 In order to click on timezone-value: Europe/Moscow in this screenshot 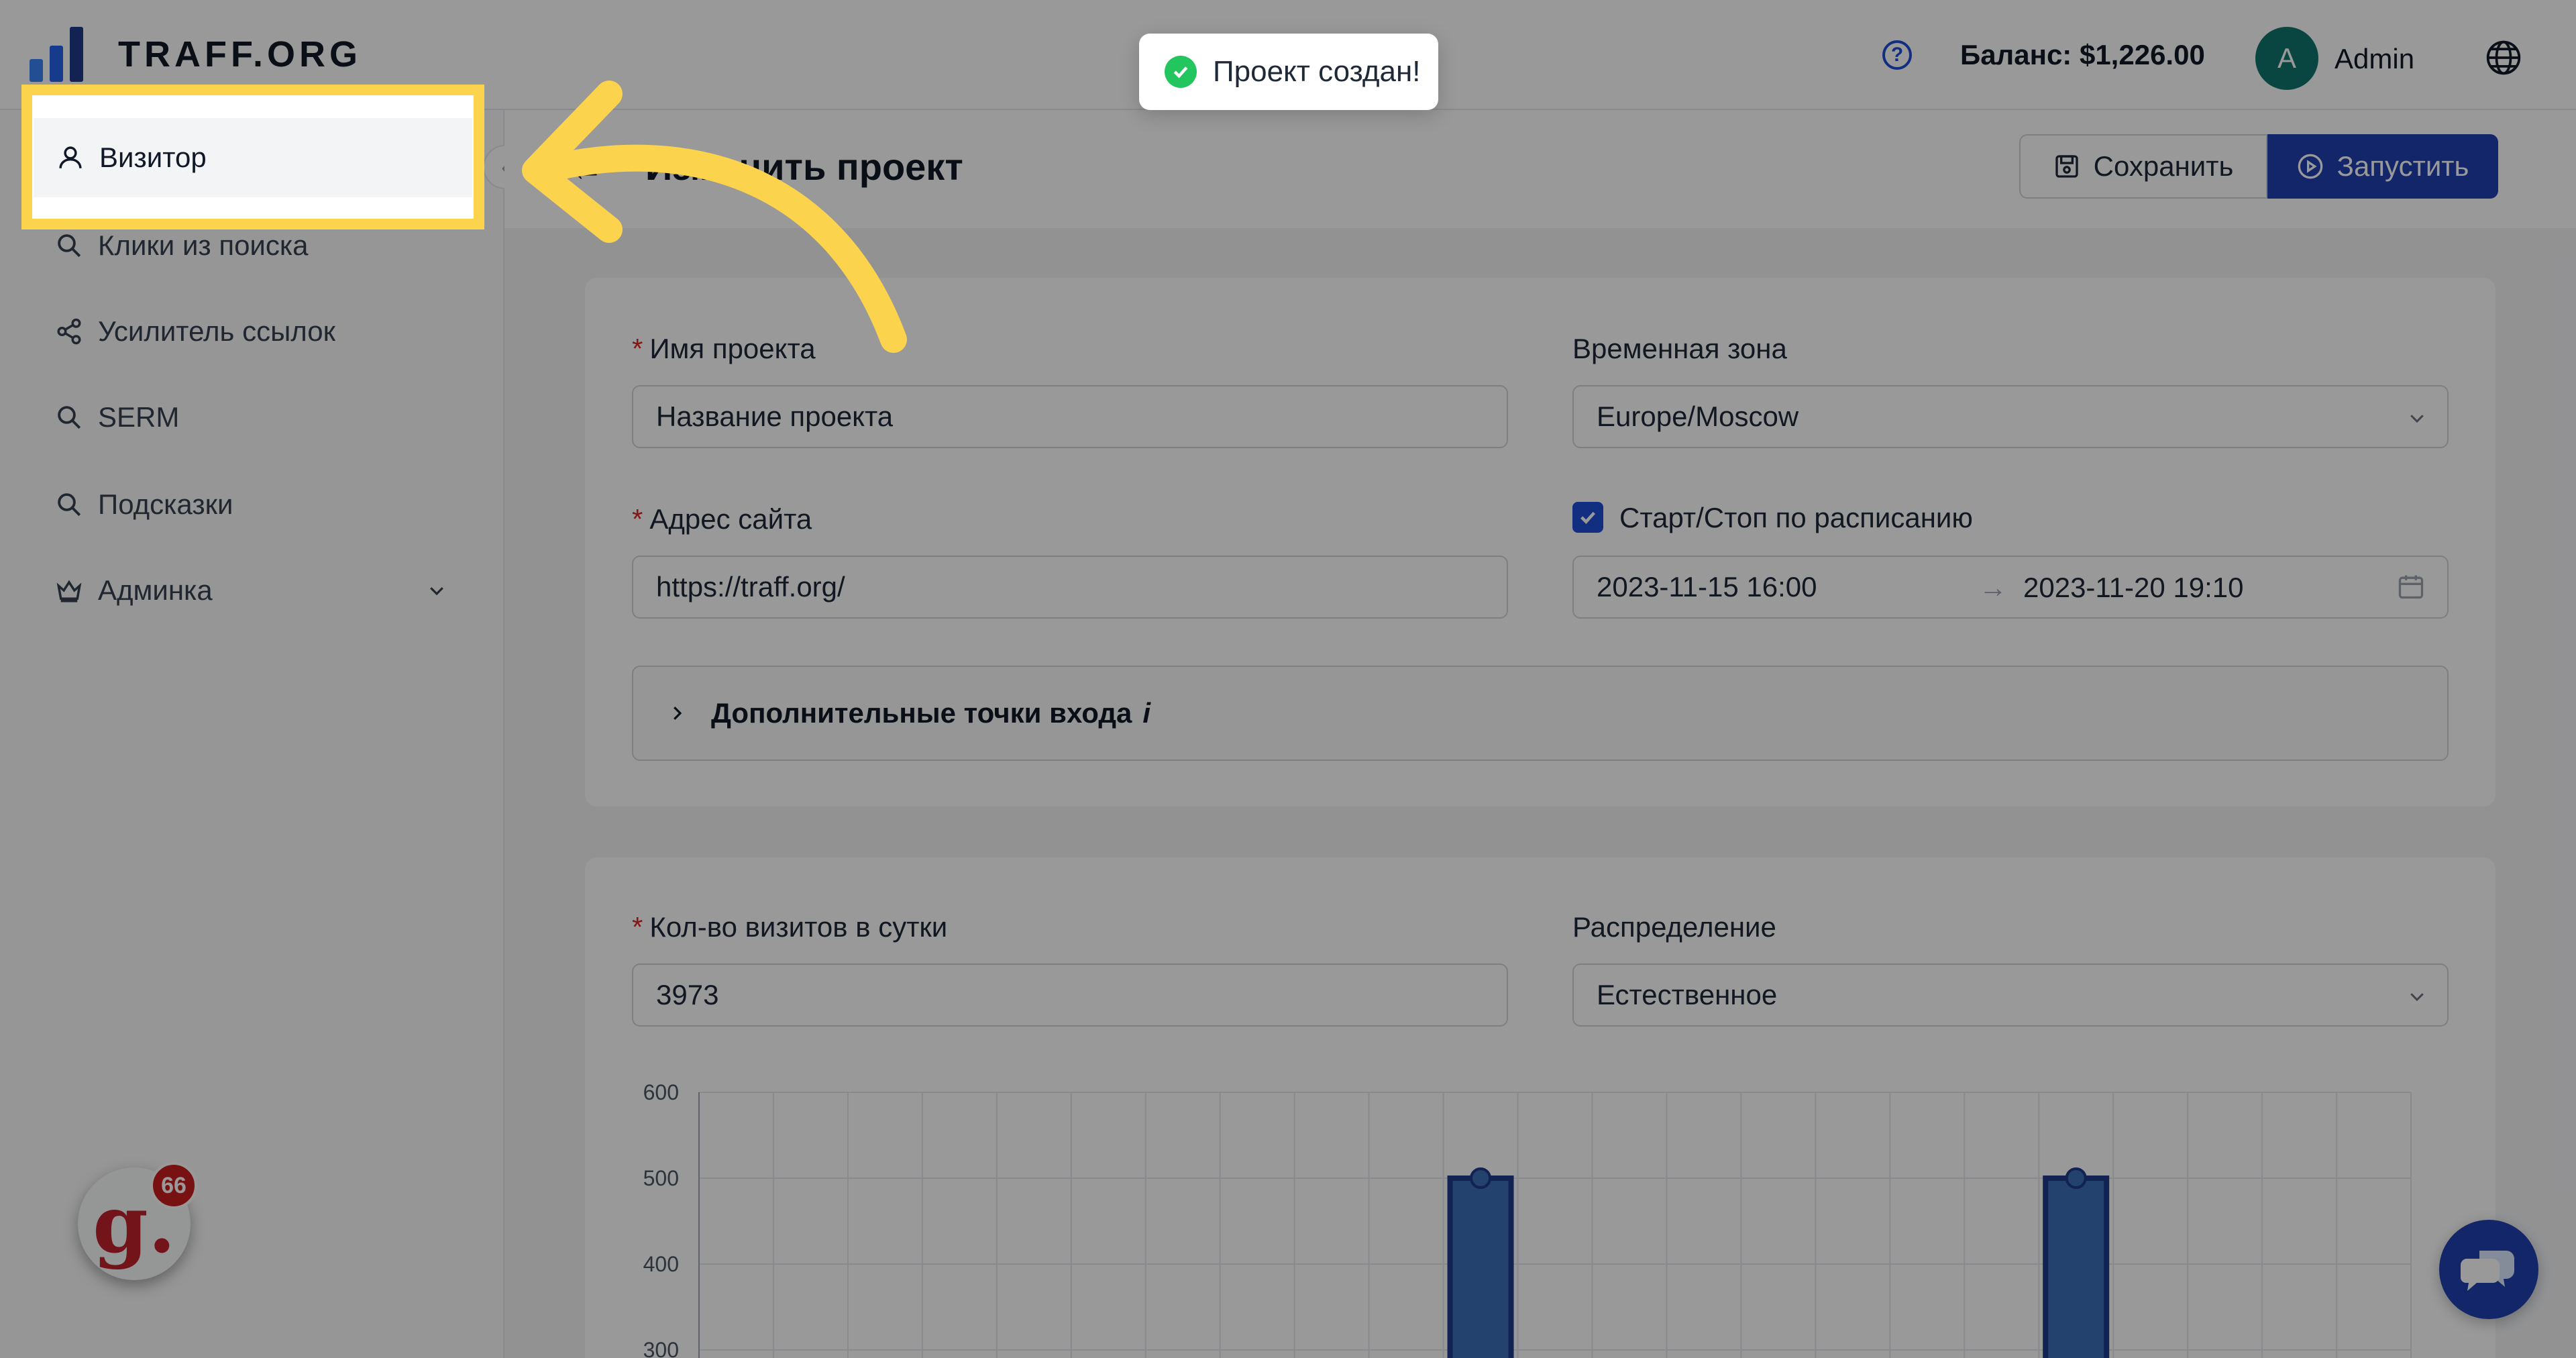, I will do `click(1698, 417)`.